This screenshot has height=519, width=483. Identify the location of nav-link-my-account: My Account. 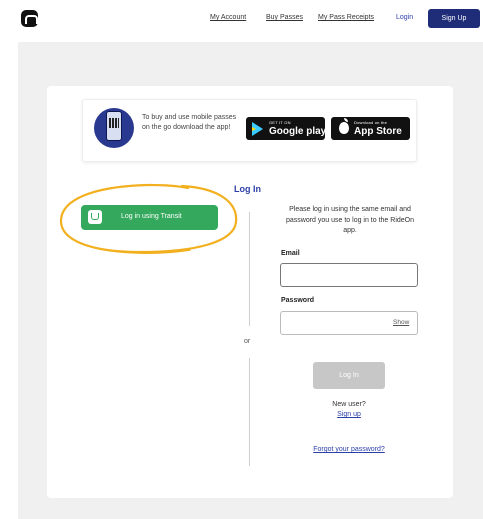
(228, 17).